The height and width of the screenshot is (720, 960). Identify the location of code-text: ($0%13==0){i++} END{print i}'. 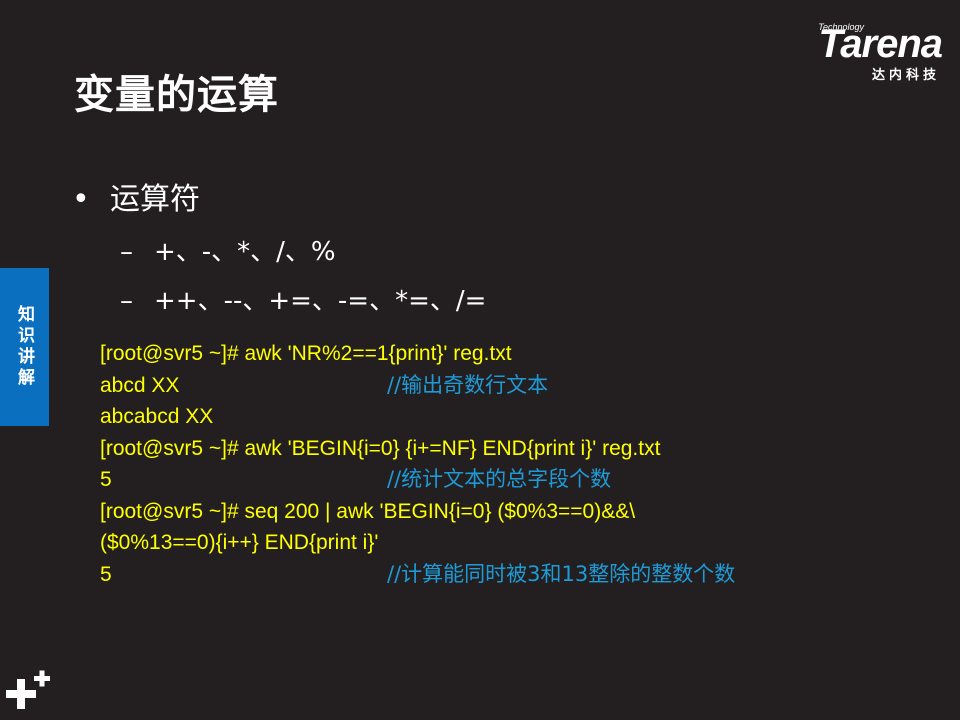
(239, 542).